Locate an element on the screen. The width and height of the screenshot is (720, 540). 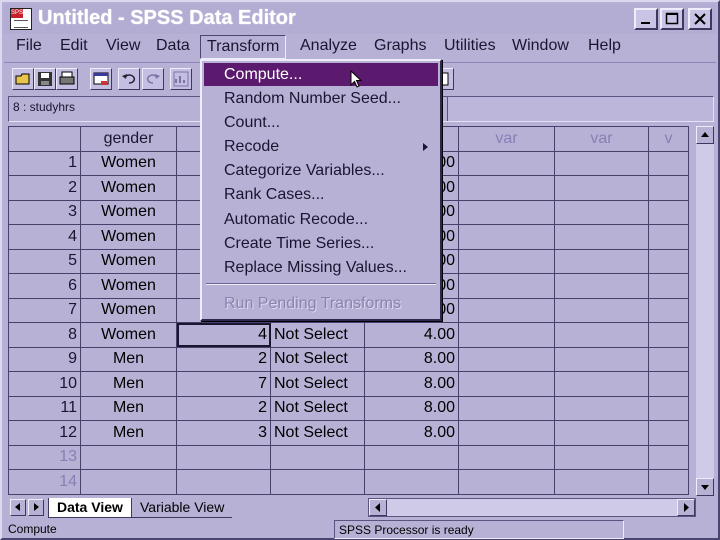
scroll-down-button is located at coordinates (705, 487).